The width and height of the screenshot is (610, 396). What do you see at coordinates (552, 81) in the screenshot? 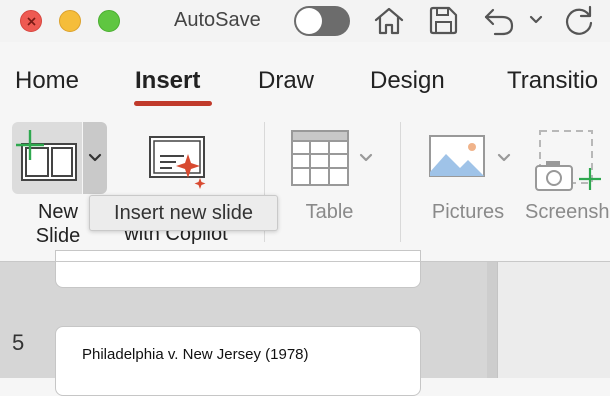
I see `tab-transitions: Transitio` at bounding box center [552, 81].